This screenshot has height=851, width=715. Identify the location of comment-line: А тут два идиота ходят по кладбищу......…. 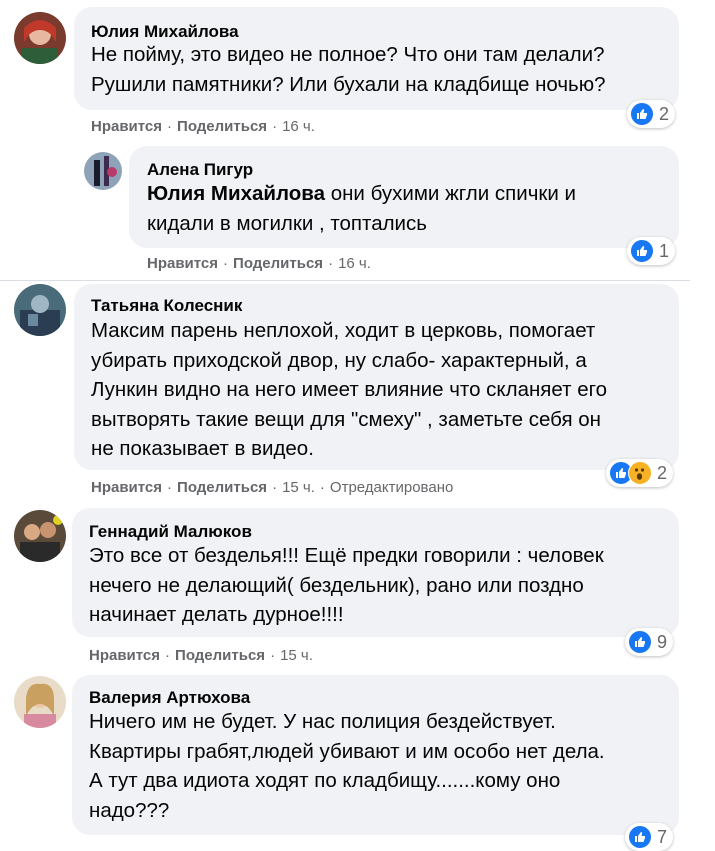
(325, 780).